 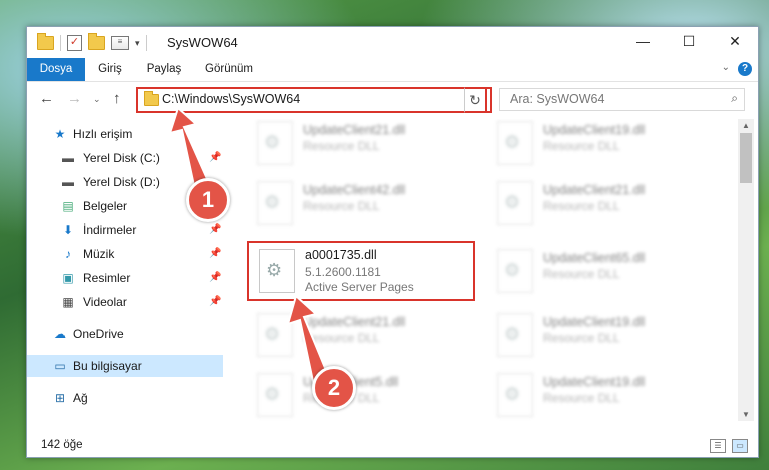 What do you see at coordinates (250, 247) in the screenshot?
I see `annotation-arrows` at bounding box center [250, 247].